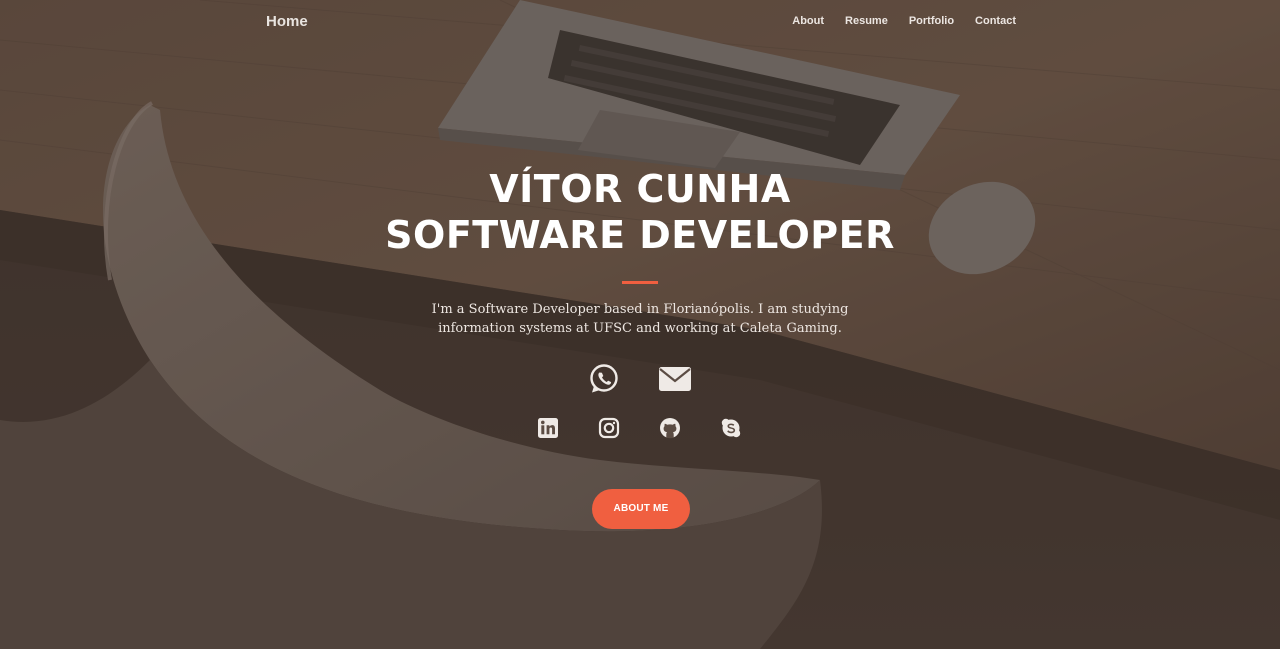 Image resolution: width=1280 pixels, height=649 pixels. What do you see at coordinates (287, 21) in the screenshot?
I see `nav-brand-home: Home` at bounding box center [287, 21].